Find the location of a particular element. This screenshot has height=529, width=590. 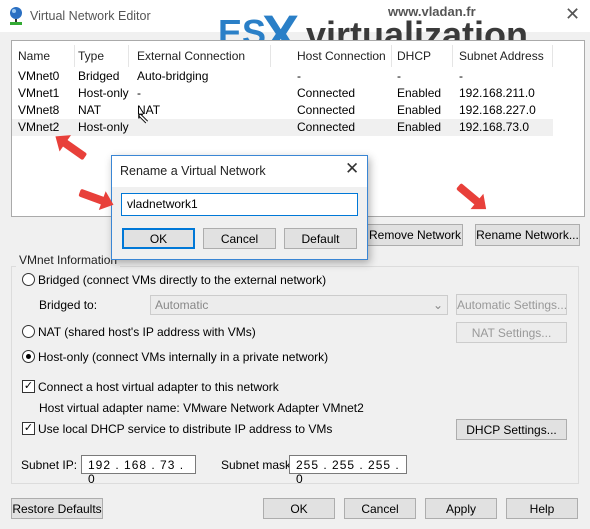

cancel-button: Cancel is located at coordinates (380, 508).